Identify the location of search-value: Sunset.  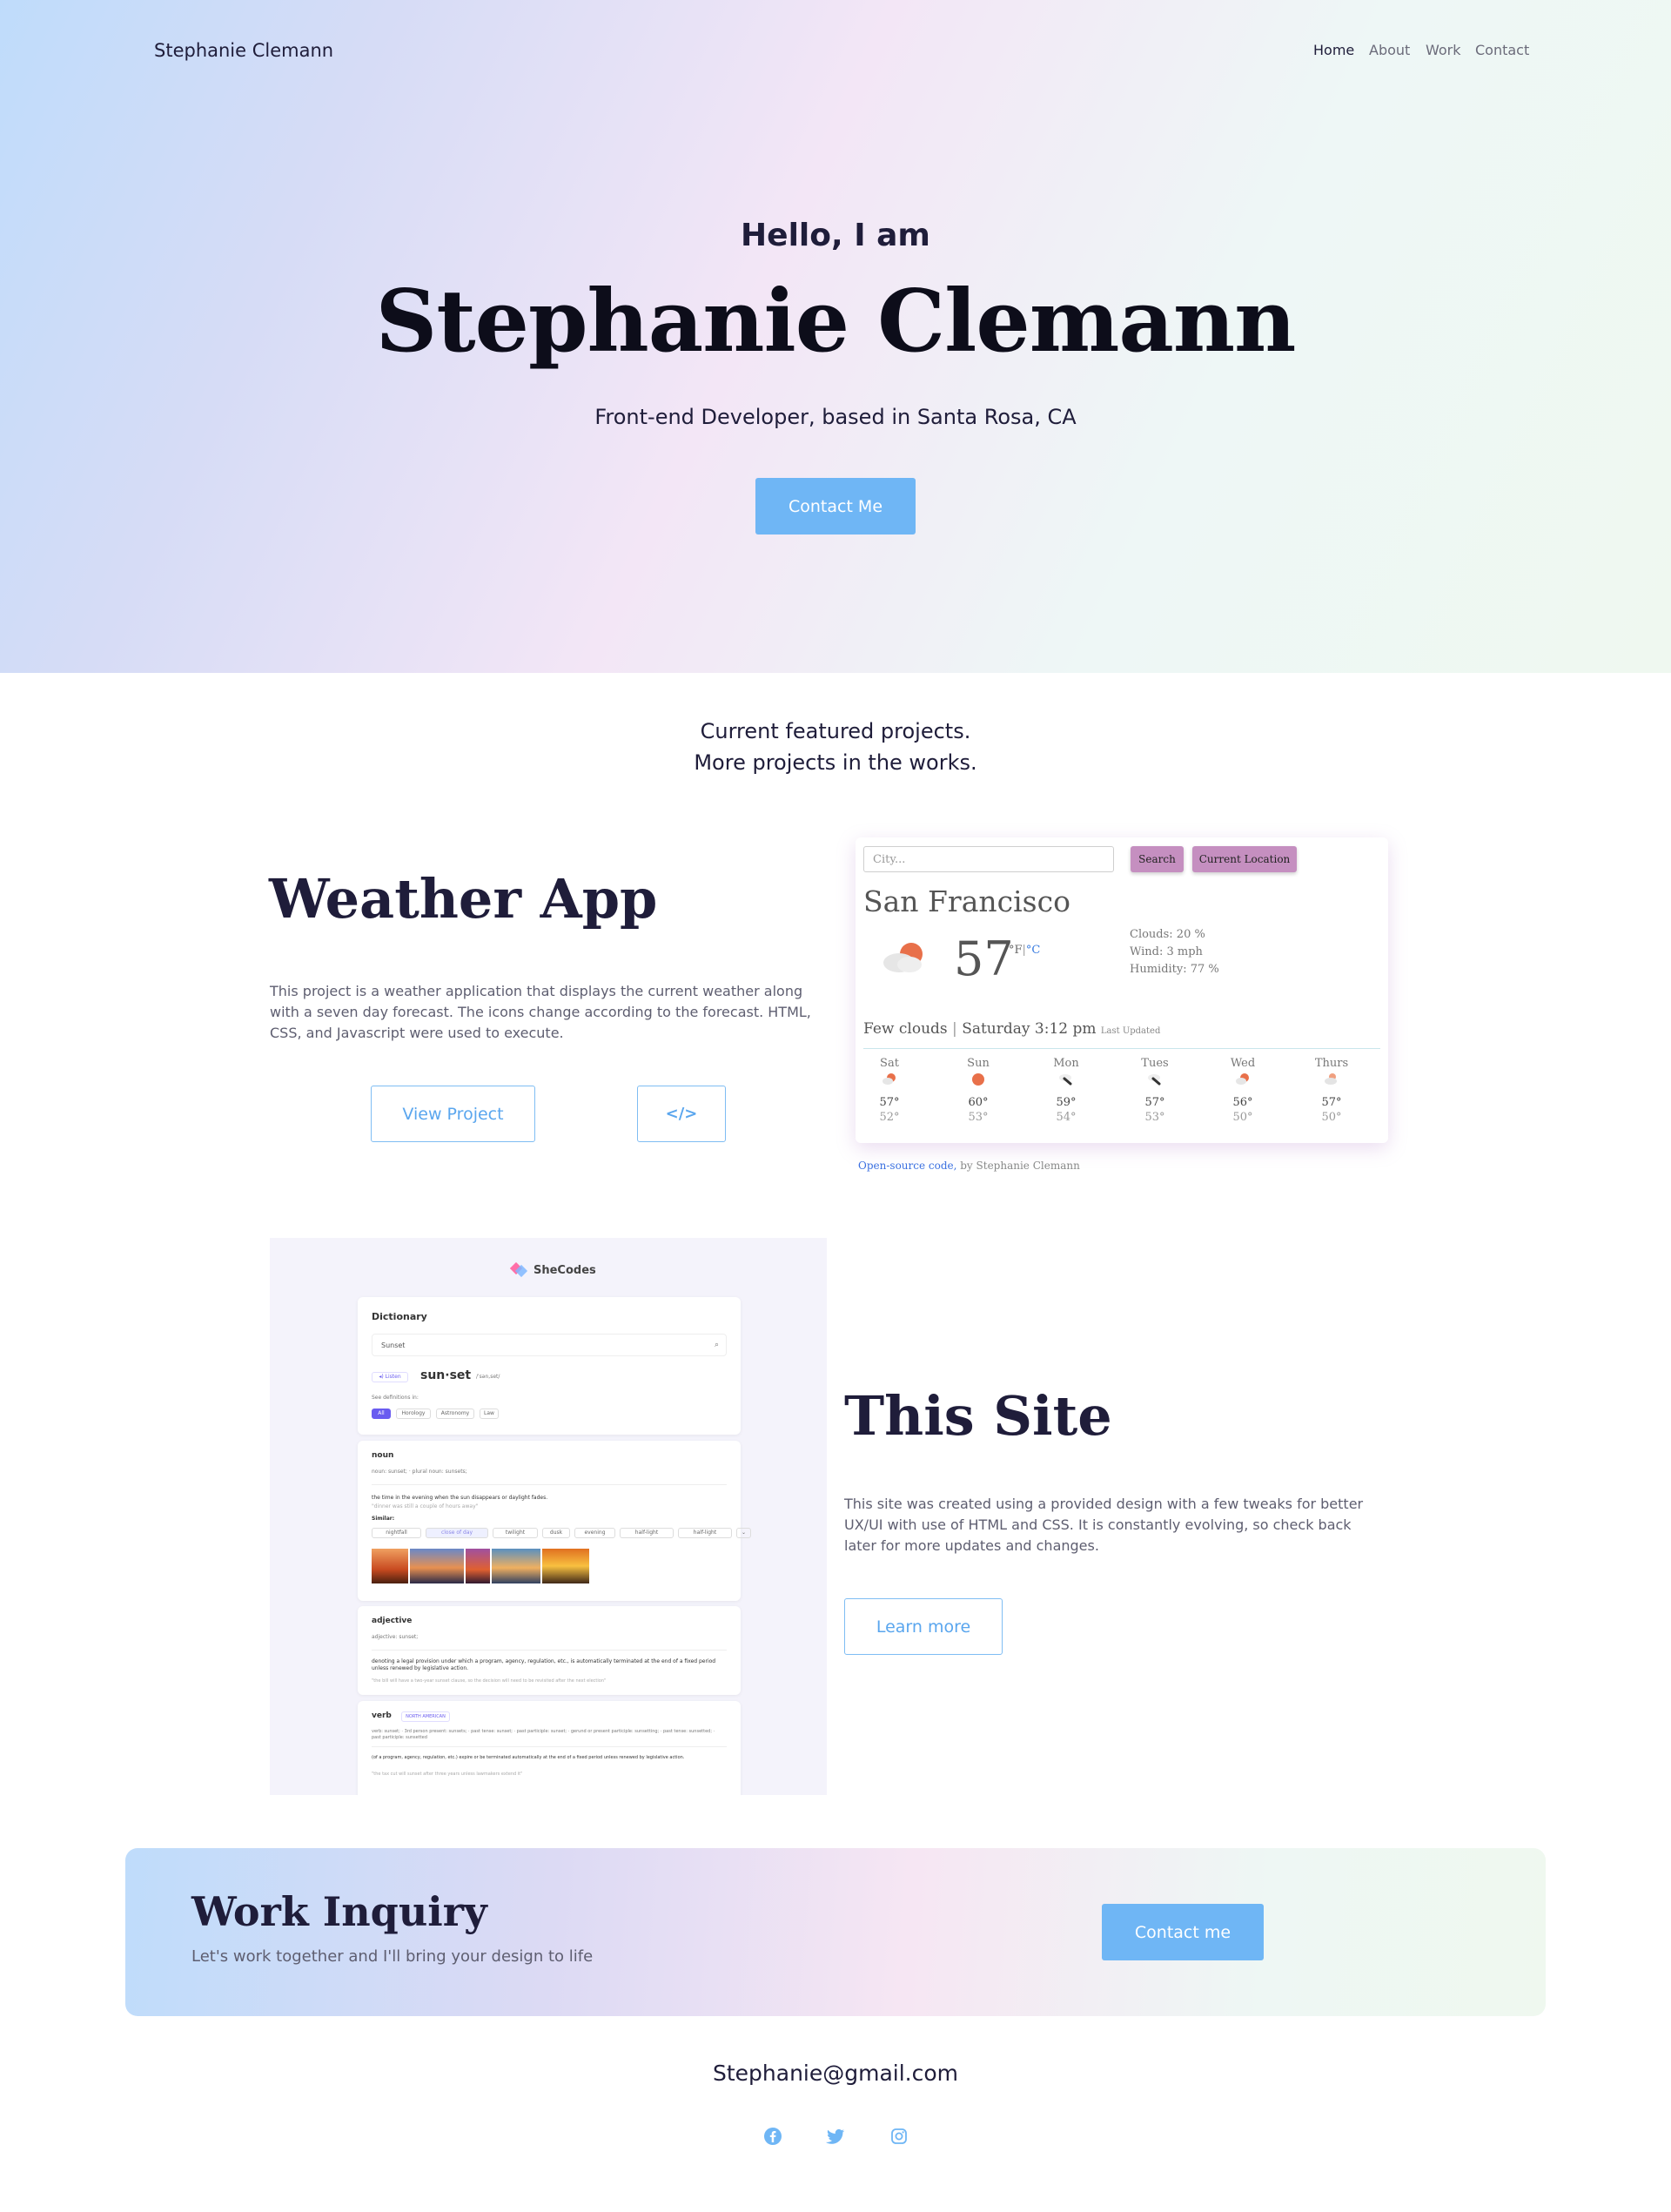
(394, 1345).